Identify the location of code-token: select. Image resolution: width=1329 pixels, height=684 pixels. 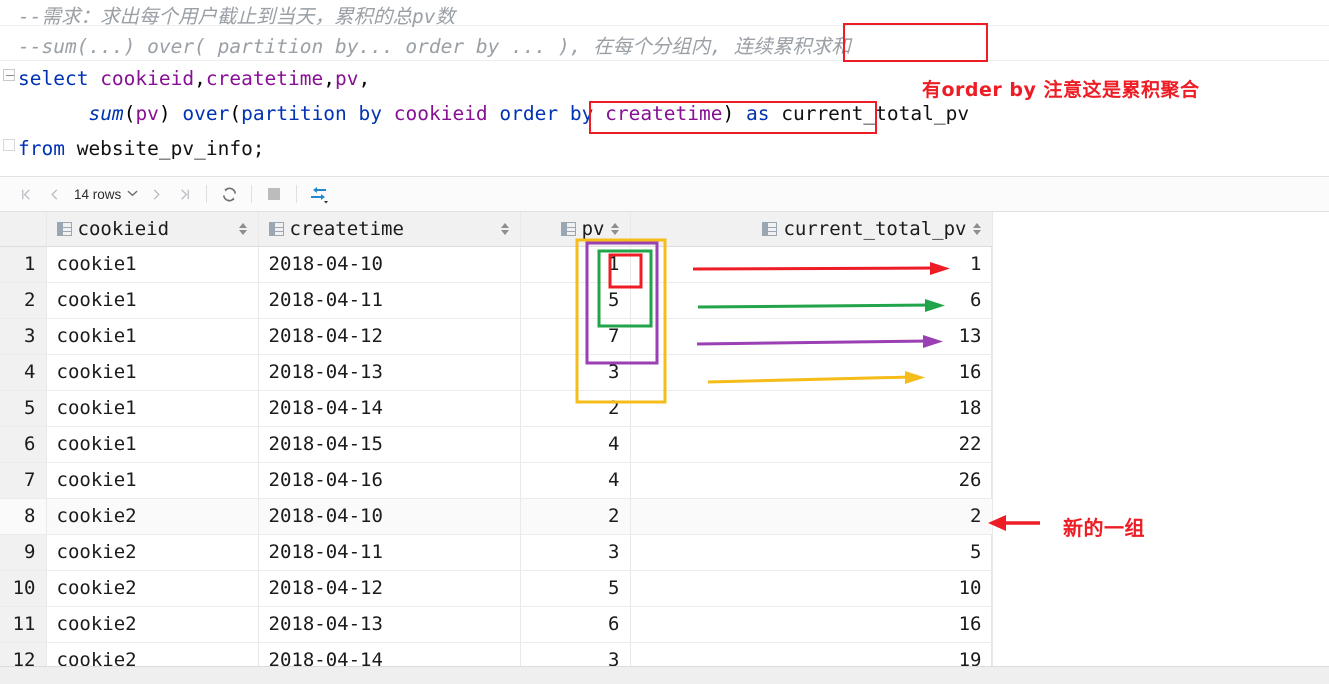
(59, 78).